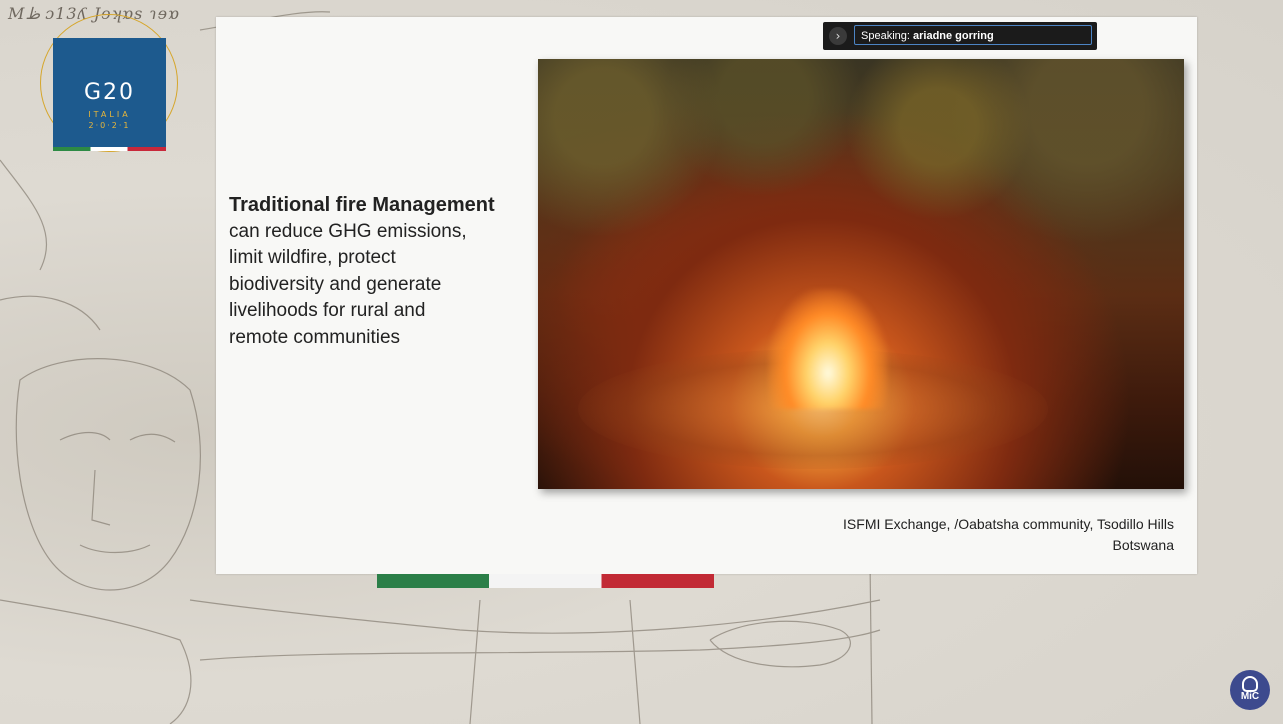 This screenshot has width=1283, height=724. What do you see at coordinates (109, 149) in the screenshot?
I see `logo-flag-stripe` at bounding box center [109, 149].